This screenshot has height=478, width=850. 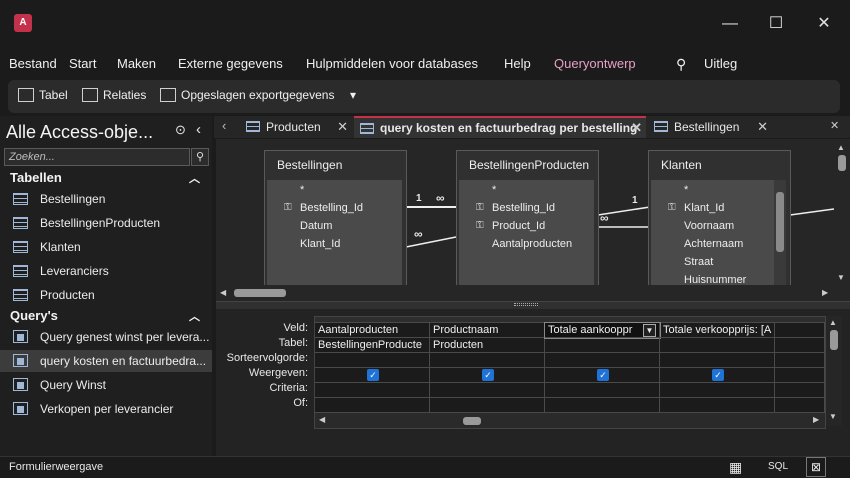 What do you see at coordinates (106, 247) in the screenshot?
I see `nav-item-table: Klanten` at bounding box center [106, 247].